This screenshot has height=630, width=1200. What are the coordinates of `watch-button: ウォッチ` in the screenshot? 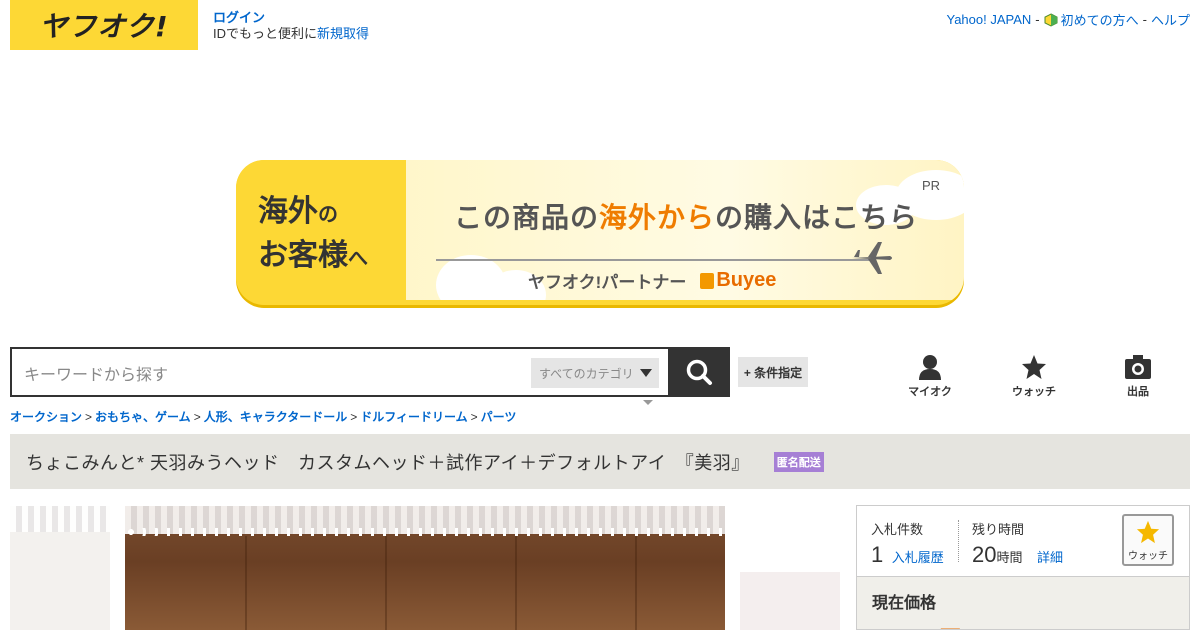 It's located at (1148, 540).